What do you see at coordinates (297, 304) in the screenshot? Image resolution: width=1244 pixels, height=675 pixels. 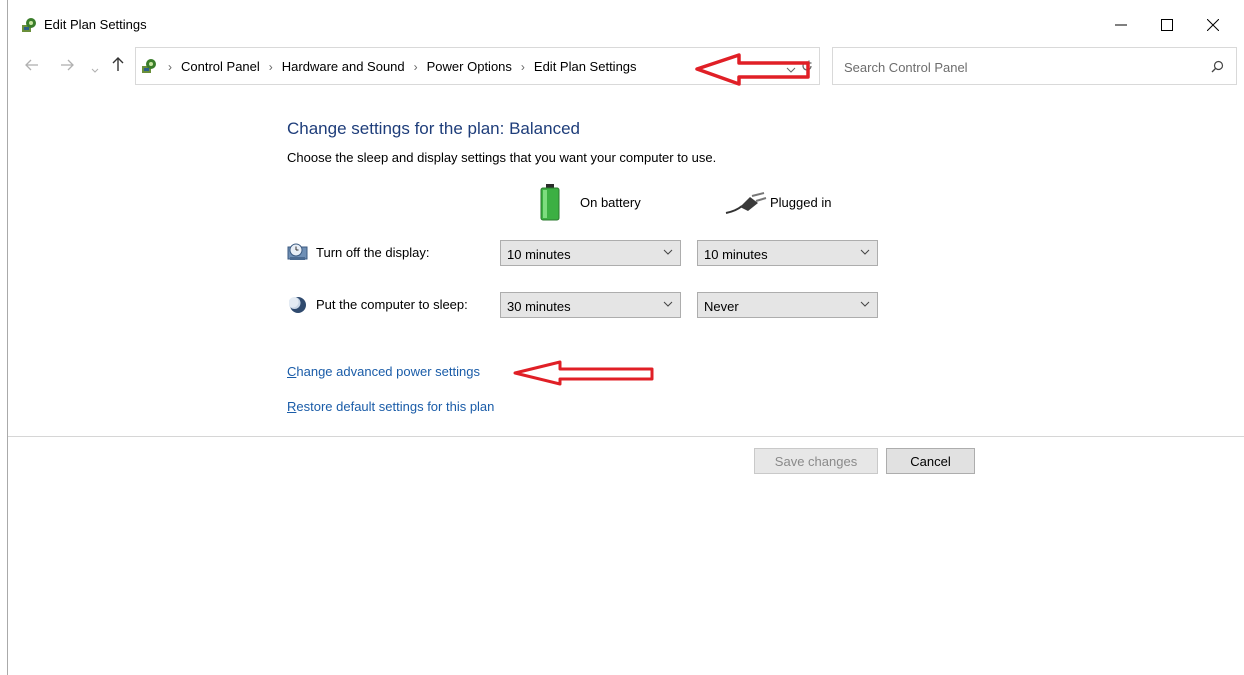 I see `moon-icon` at bounding box center [297, 304].